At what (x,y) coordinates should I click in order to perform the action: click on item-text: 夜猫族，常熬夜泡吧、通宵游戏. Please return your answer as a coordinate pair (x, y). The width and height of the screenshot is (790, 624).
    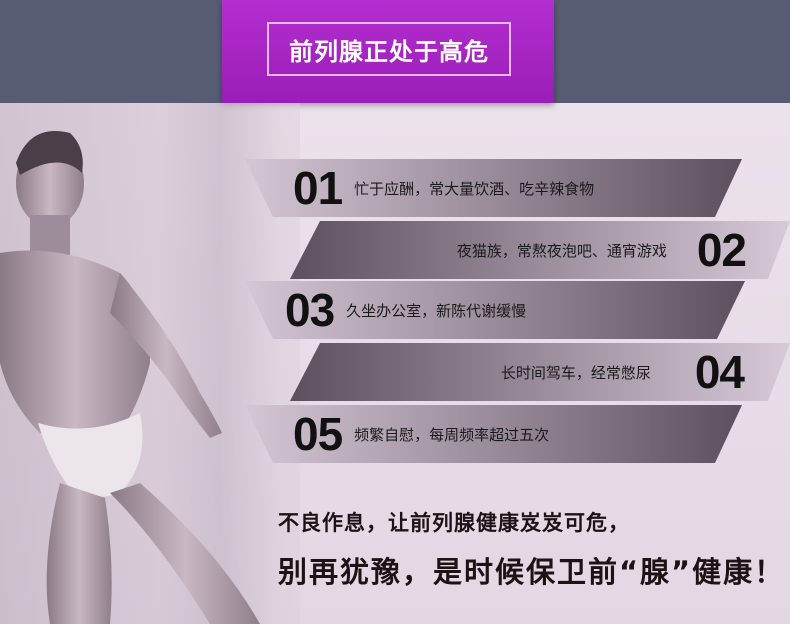
    Looking at the image, I should click on (561, 250).